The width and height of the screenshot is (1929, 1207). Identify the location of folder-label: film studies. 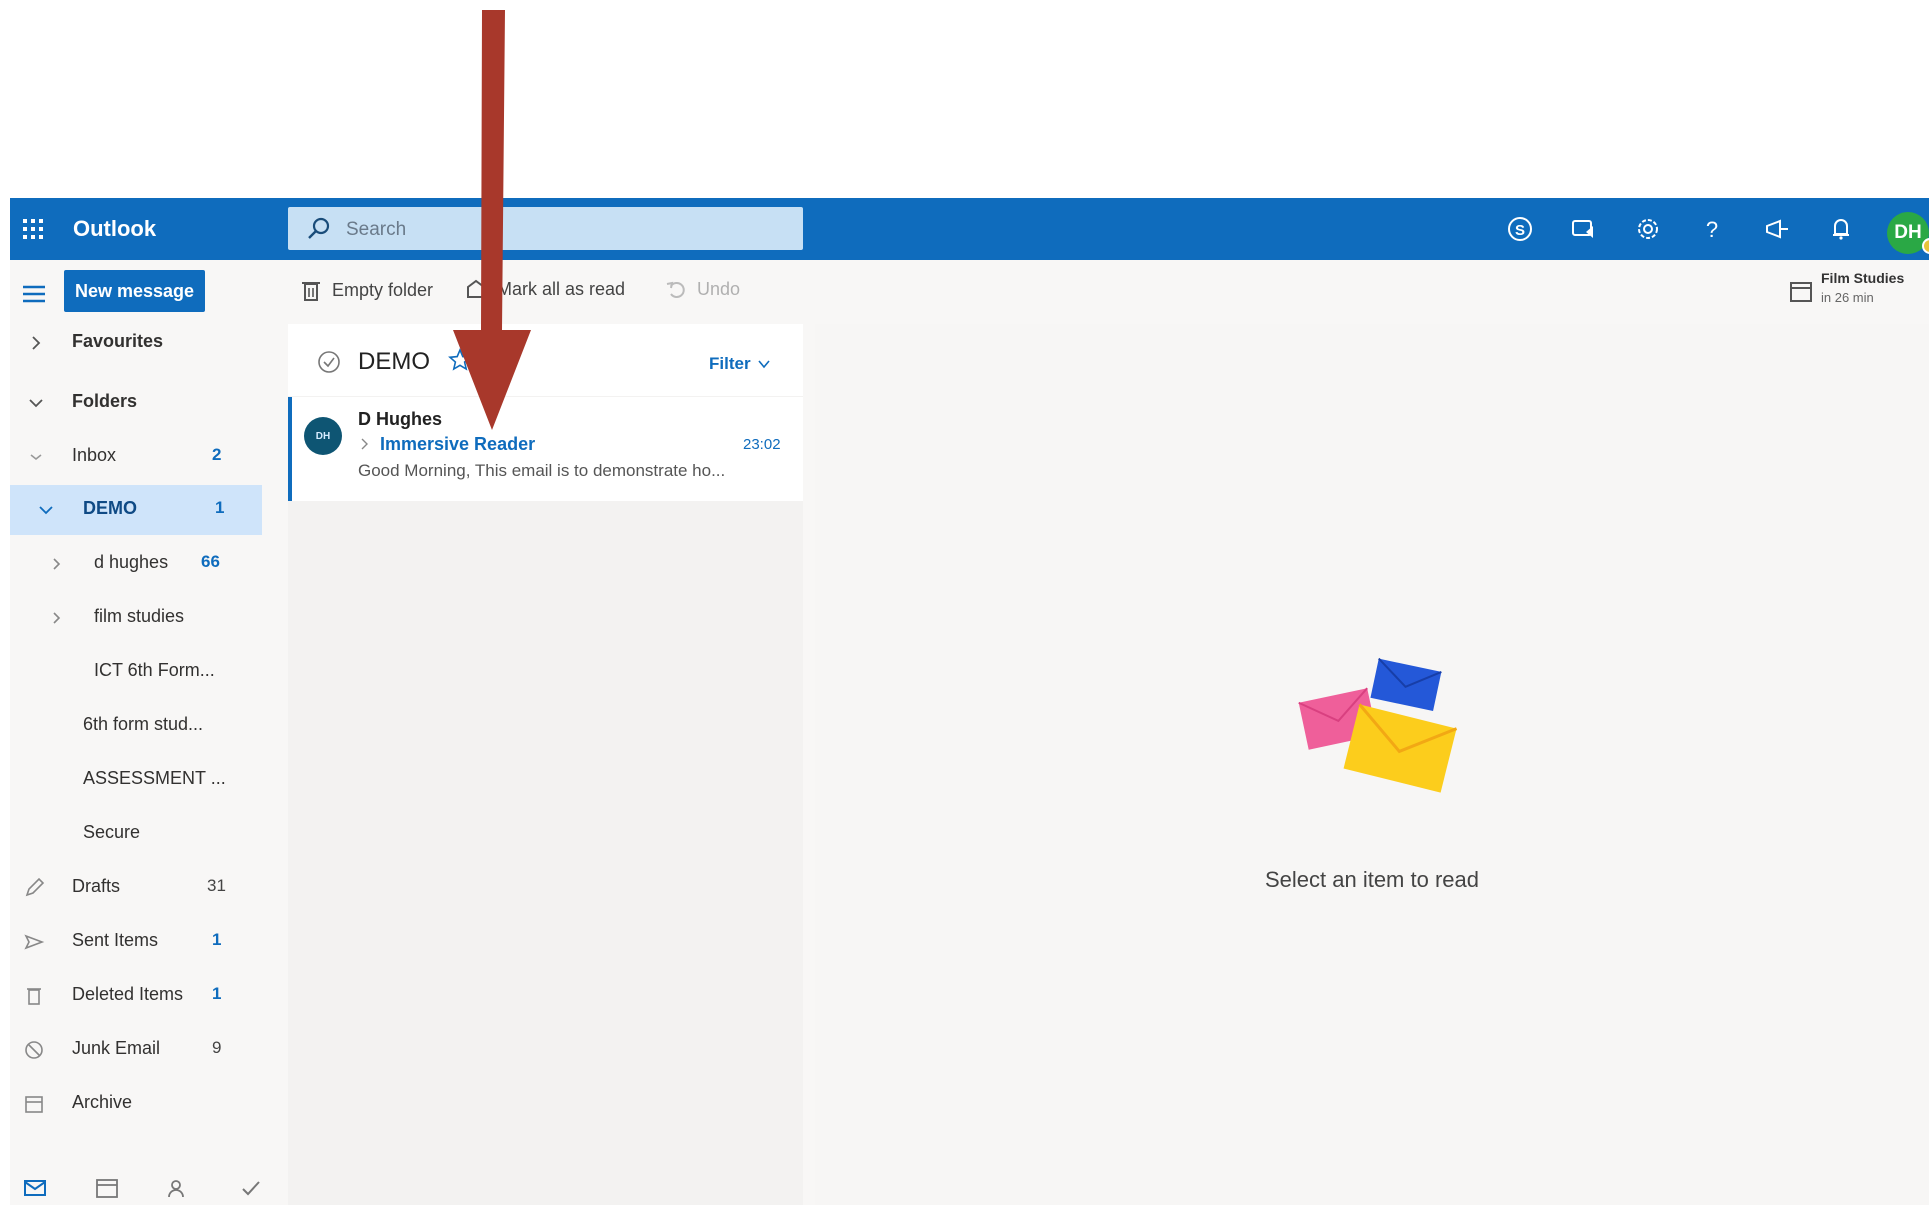
(139, 616).